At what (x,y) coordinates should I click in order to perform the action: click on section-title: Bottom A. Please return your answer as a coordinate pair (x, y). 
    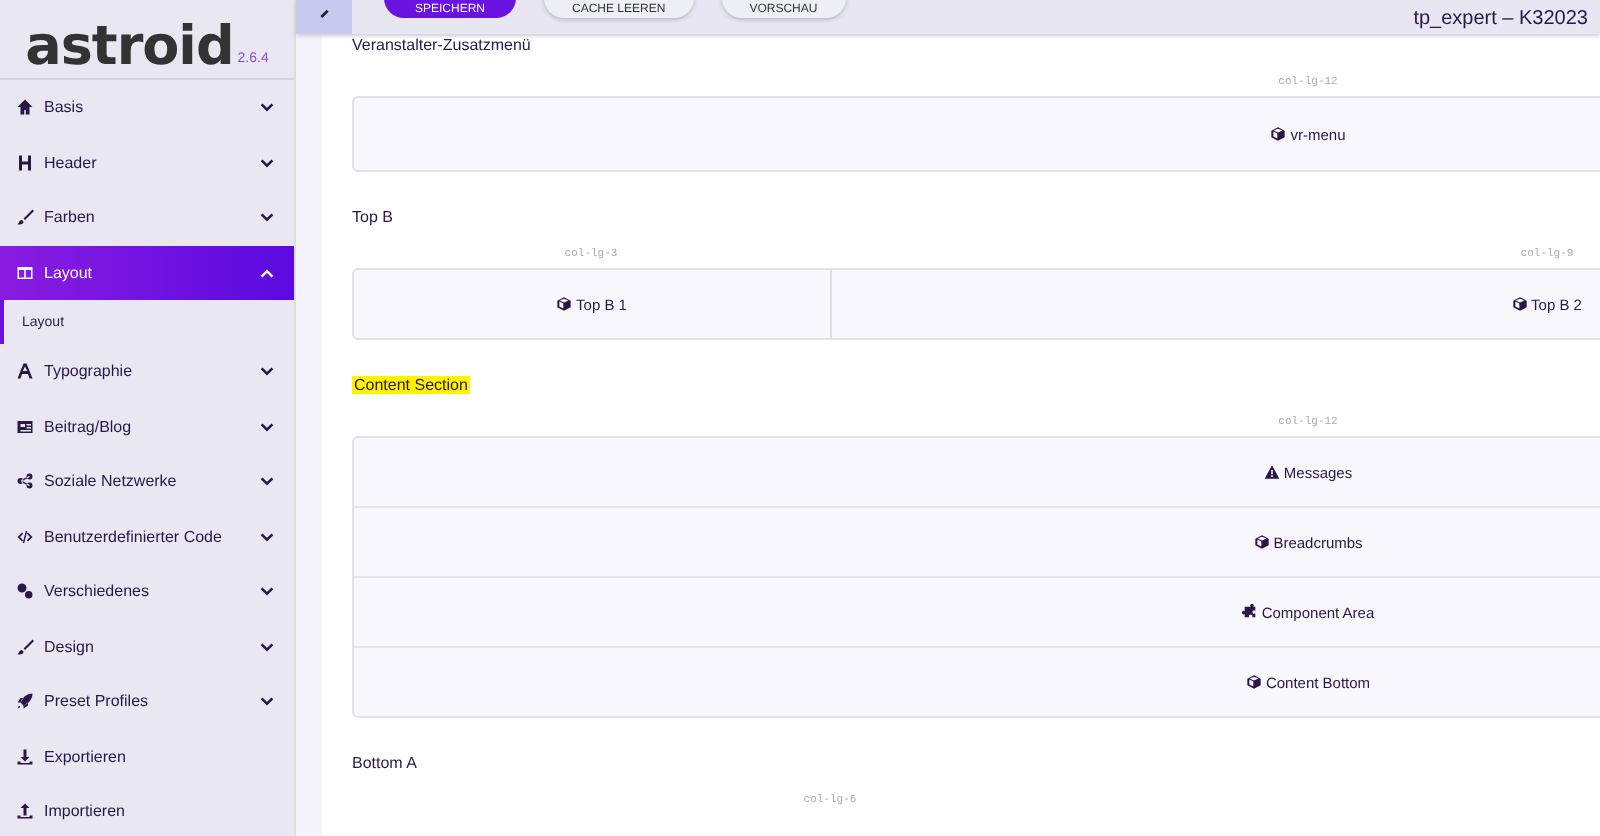
    Looking at the image, I should click on (384, 763).